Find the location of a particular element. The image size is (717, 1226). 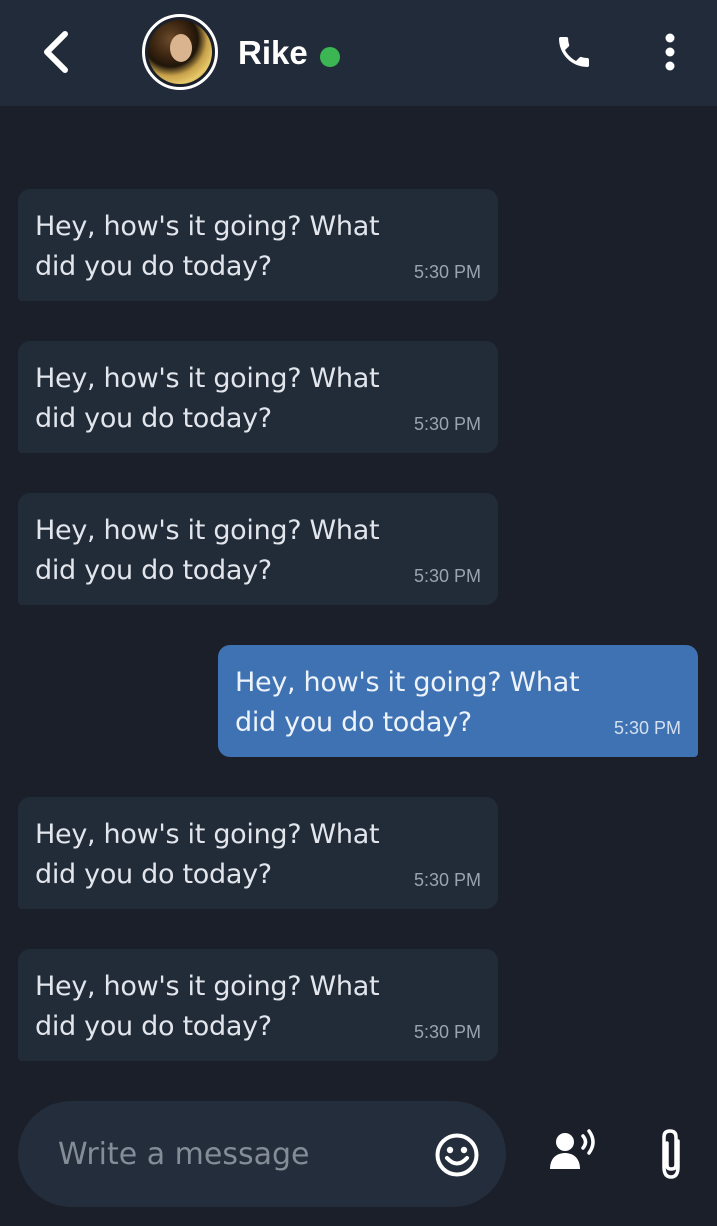

emoji-icon is located at coordinates (457, 1155).